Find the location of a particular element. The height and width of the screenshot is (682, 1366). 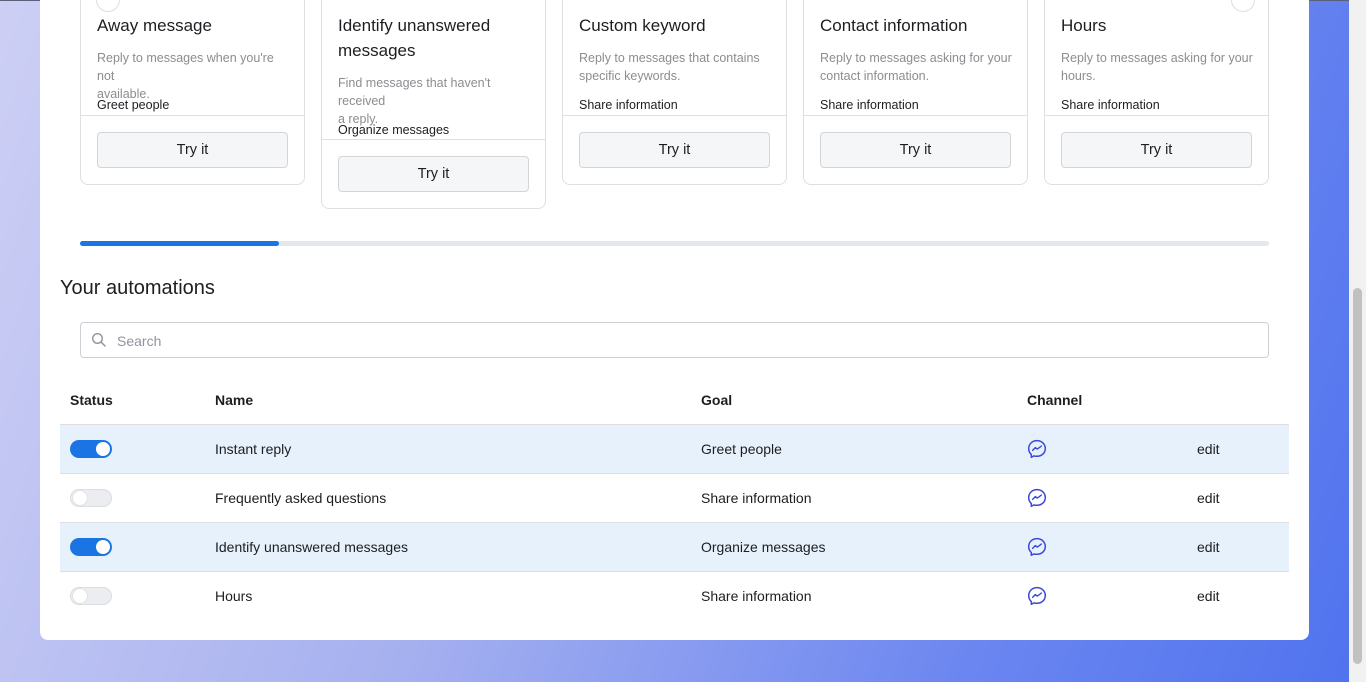

card-title: Away message is located at coordinates (154, 25).